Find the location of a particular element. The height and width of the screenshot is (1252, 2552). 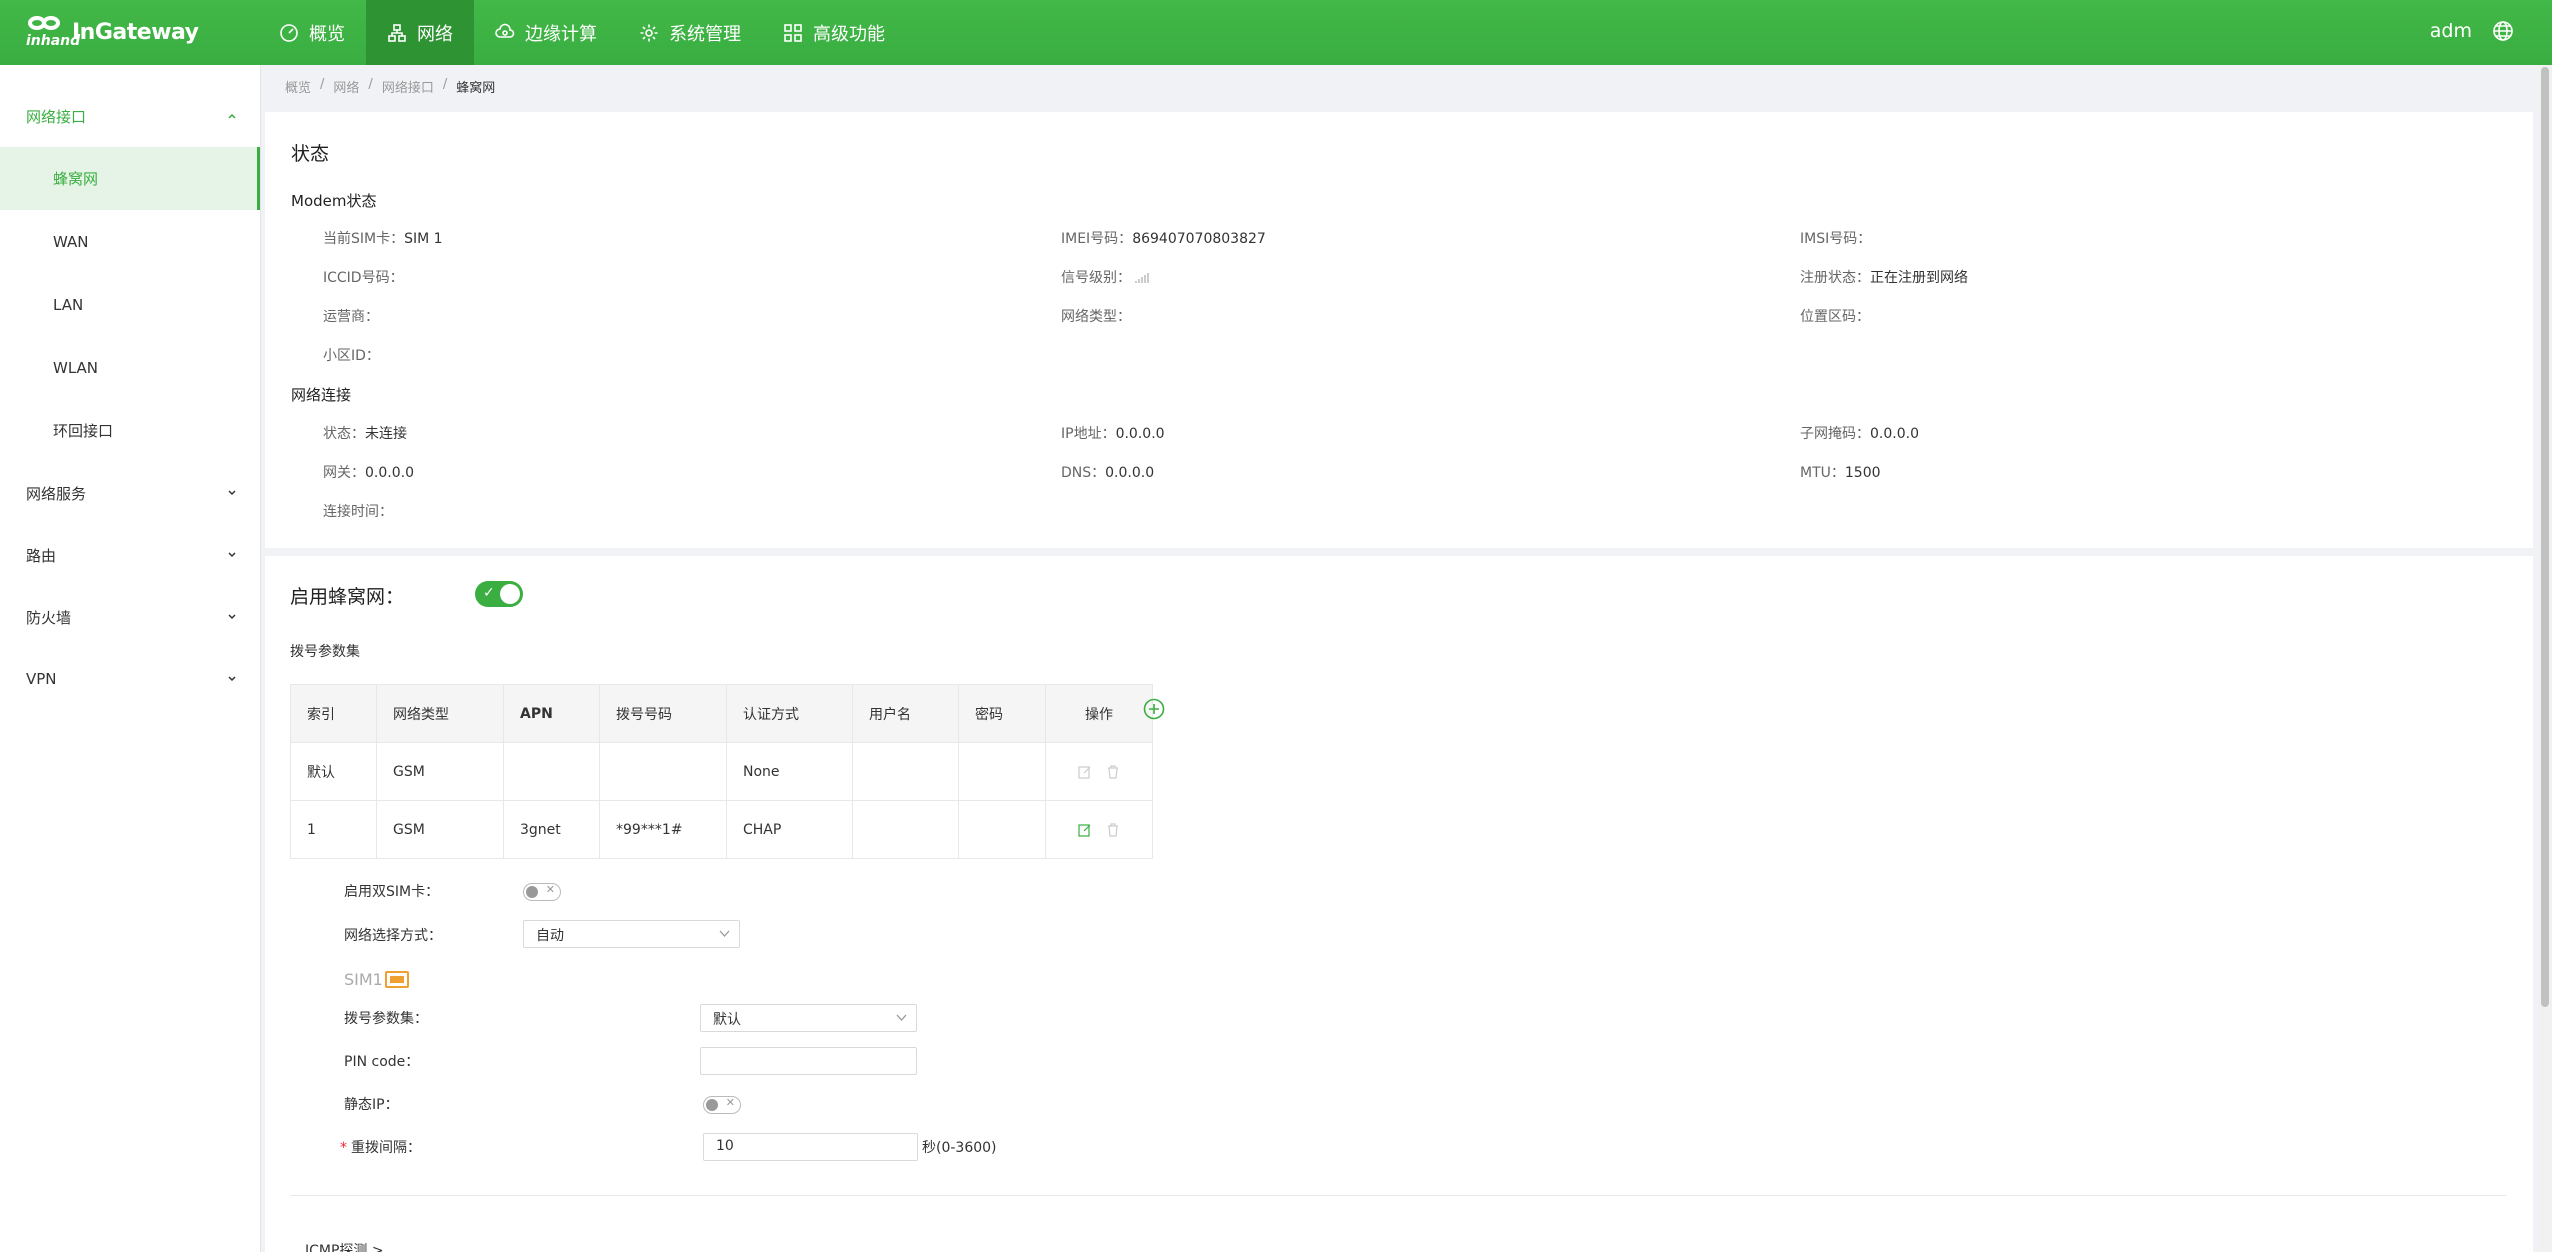

mtu-field: MTU：1500 is located at coordinates (1840, 473).